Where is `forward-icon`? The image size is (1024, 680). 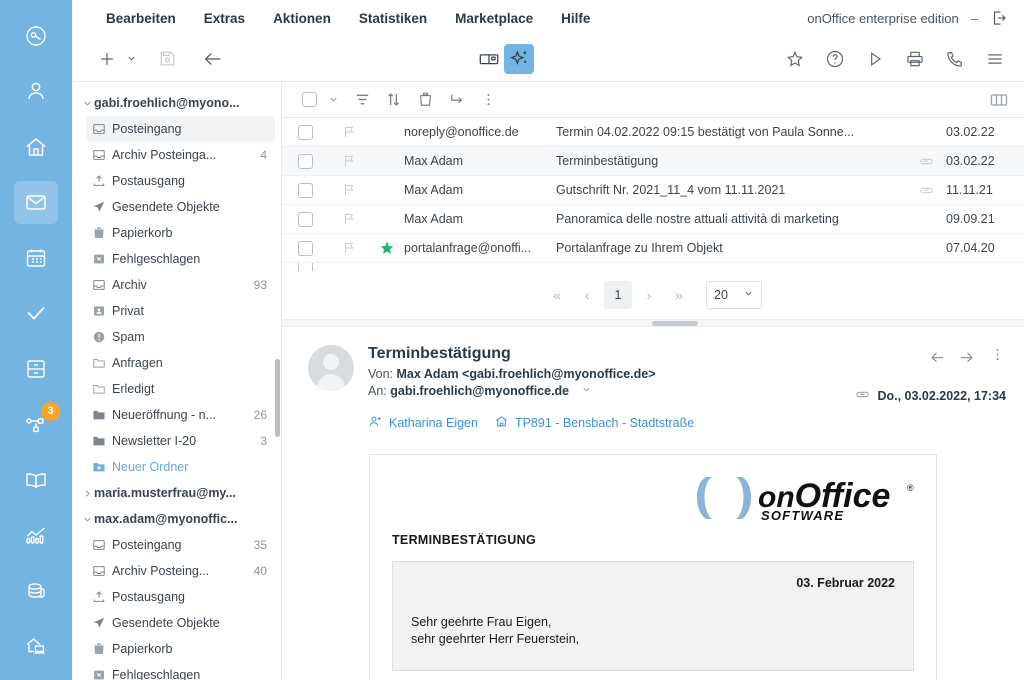
forward-icon is located at coordinates (967, 357).